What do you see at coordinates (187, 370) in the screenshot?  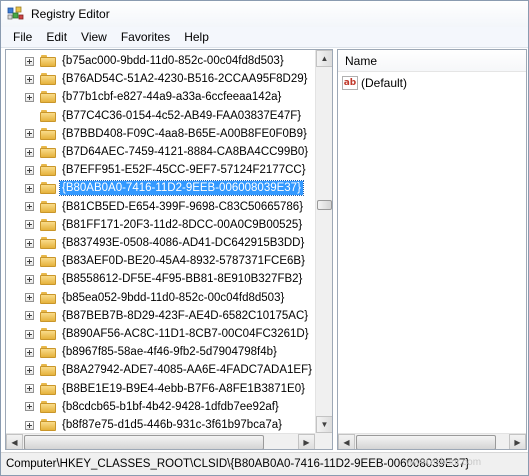 I see `tree-item-label: {B8A27942-ADE7-4085-AA6E-4FADC7ADA1EF}` at bounding box center [187, 370].